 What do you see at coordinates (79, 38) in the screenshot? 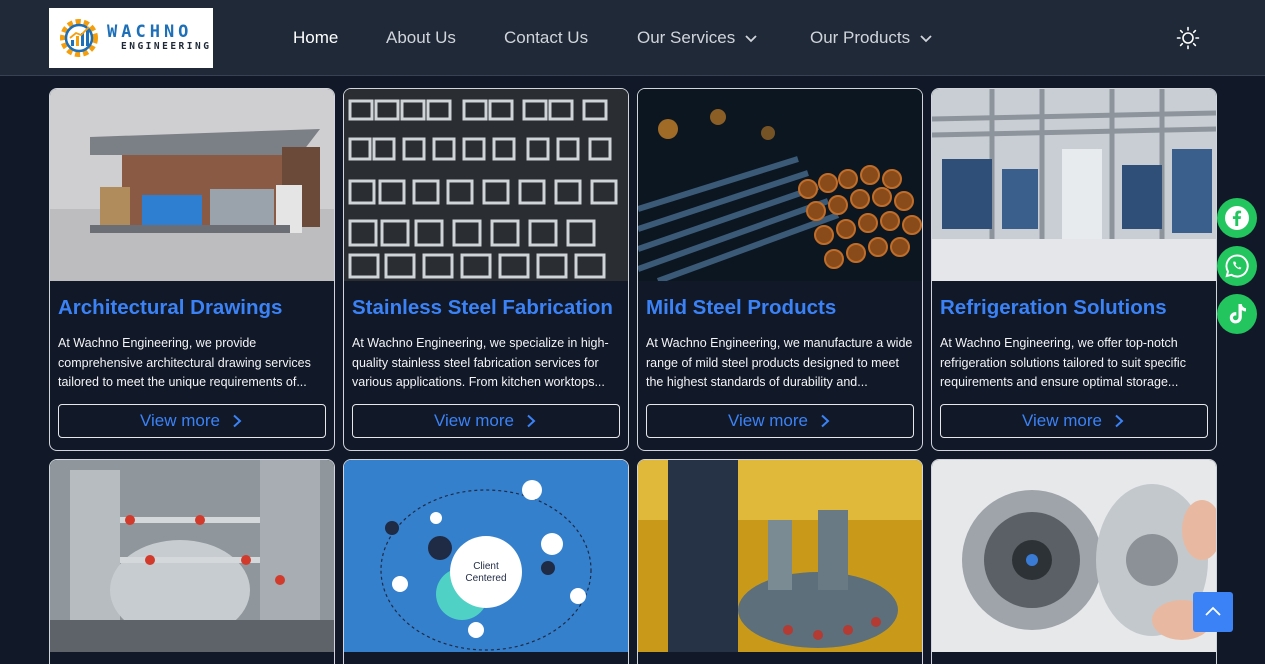
I see `gear-logo-icon` at bounding box center [79, 38].